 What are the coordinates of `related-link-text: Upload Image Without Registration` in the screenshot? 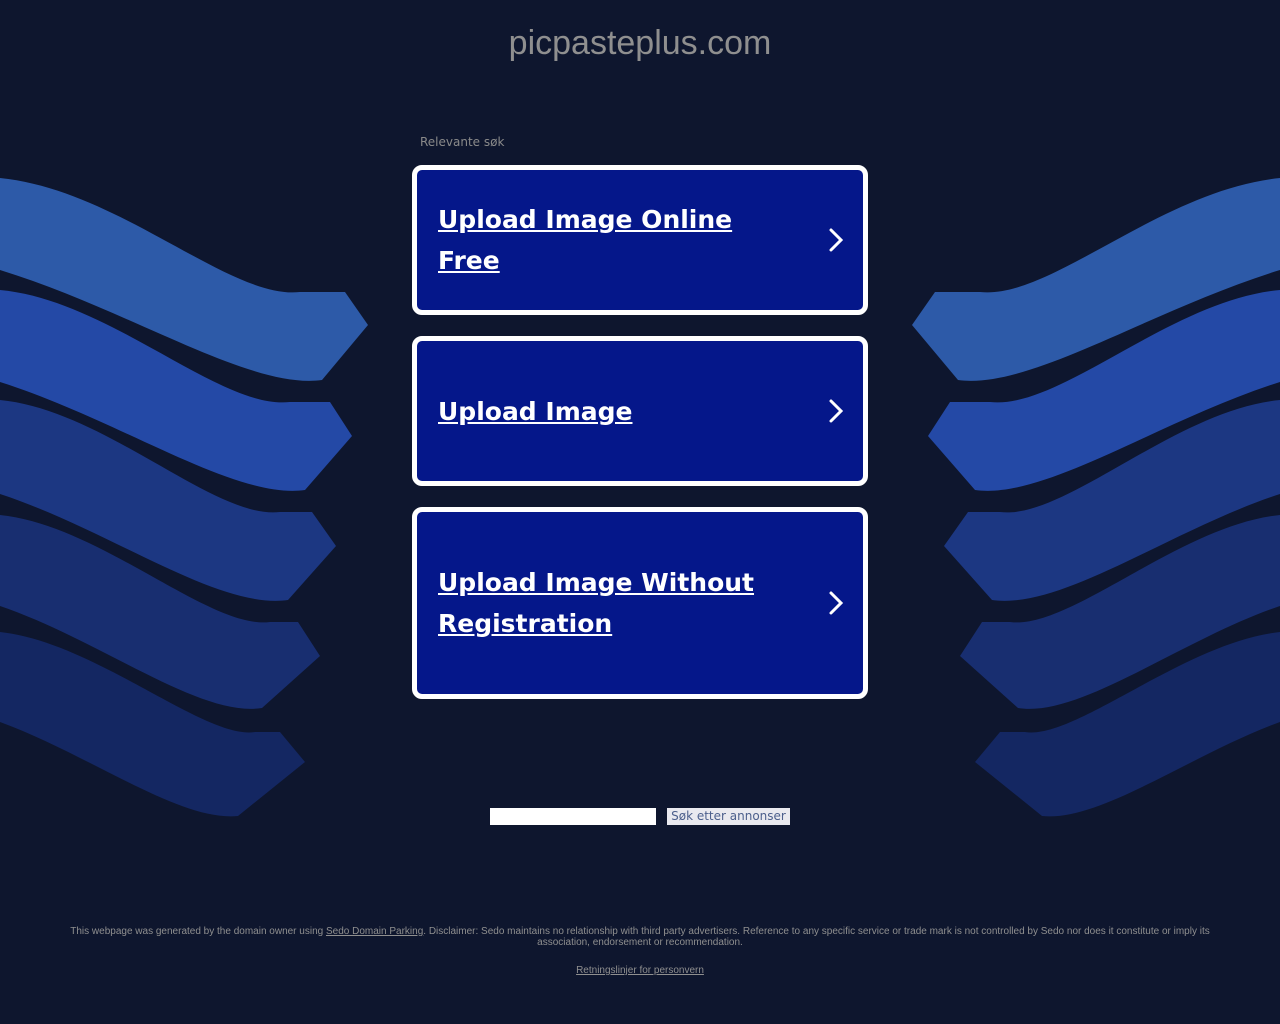 It's located at (618, 603).